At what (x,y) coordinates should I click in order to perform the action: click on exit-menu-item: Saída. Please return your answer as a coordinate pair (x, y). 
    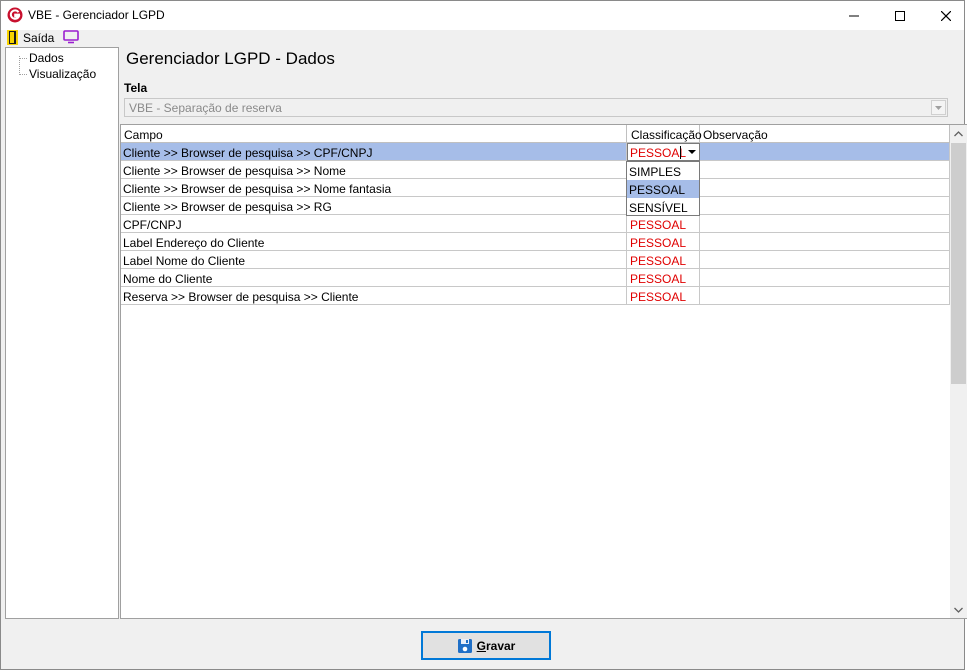
    Looking at the image, I should click on (38, 38).